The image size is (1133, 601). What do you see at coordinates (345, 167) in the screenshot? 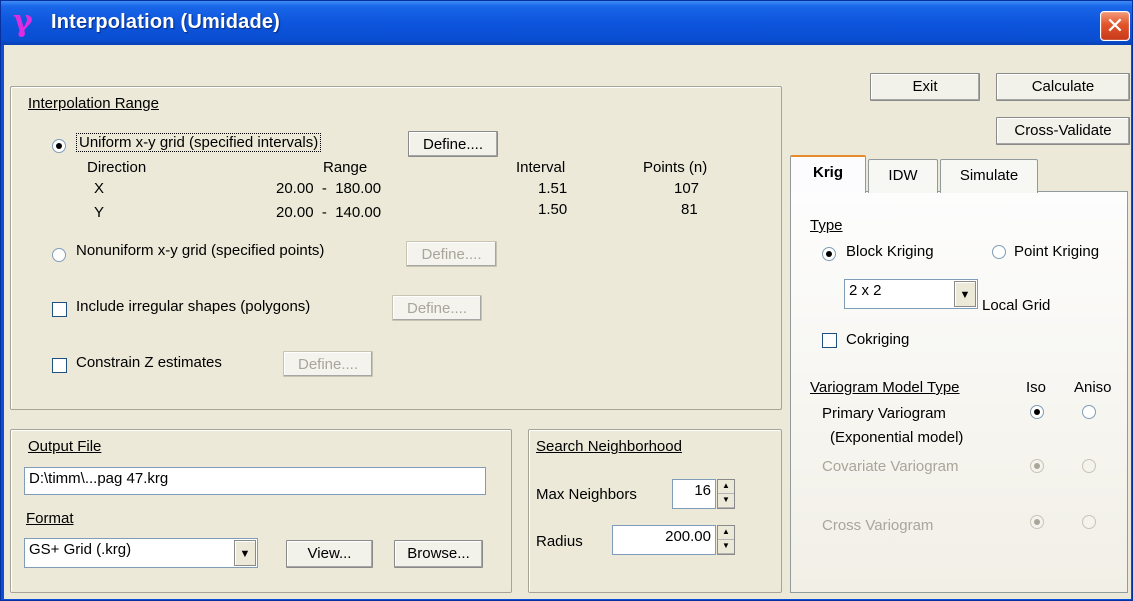
I see `range-header: Range` at bounding box center [345, 167].